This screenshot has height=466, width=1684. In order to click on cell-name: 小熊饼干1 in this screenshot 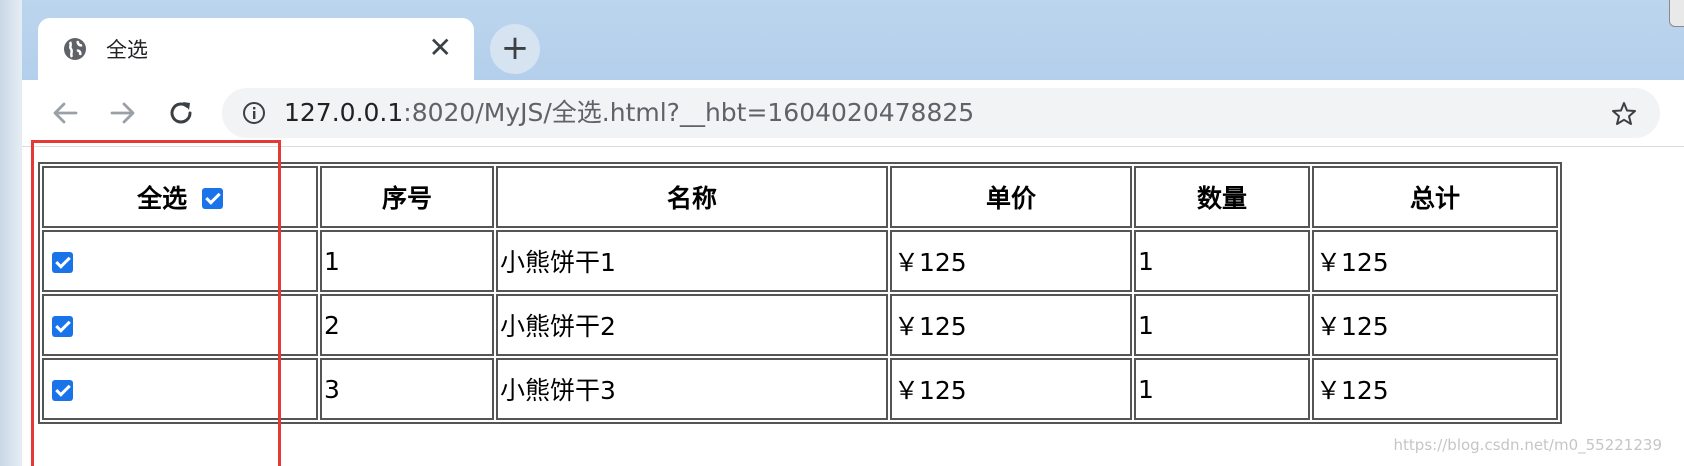, I will do `click(692, 261)`.